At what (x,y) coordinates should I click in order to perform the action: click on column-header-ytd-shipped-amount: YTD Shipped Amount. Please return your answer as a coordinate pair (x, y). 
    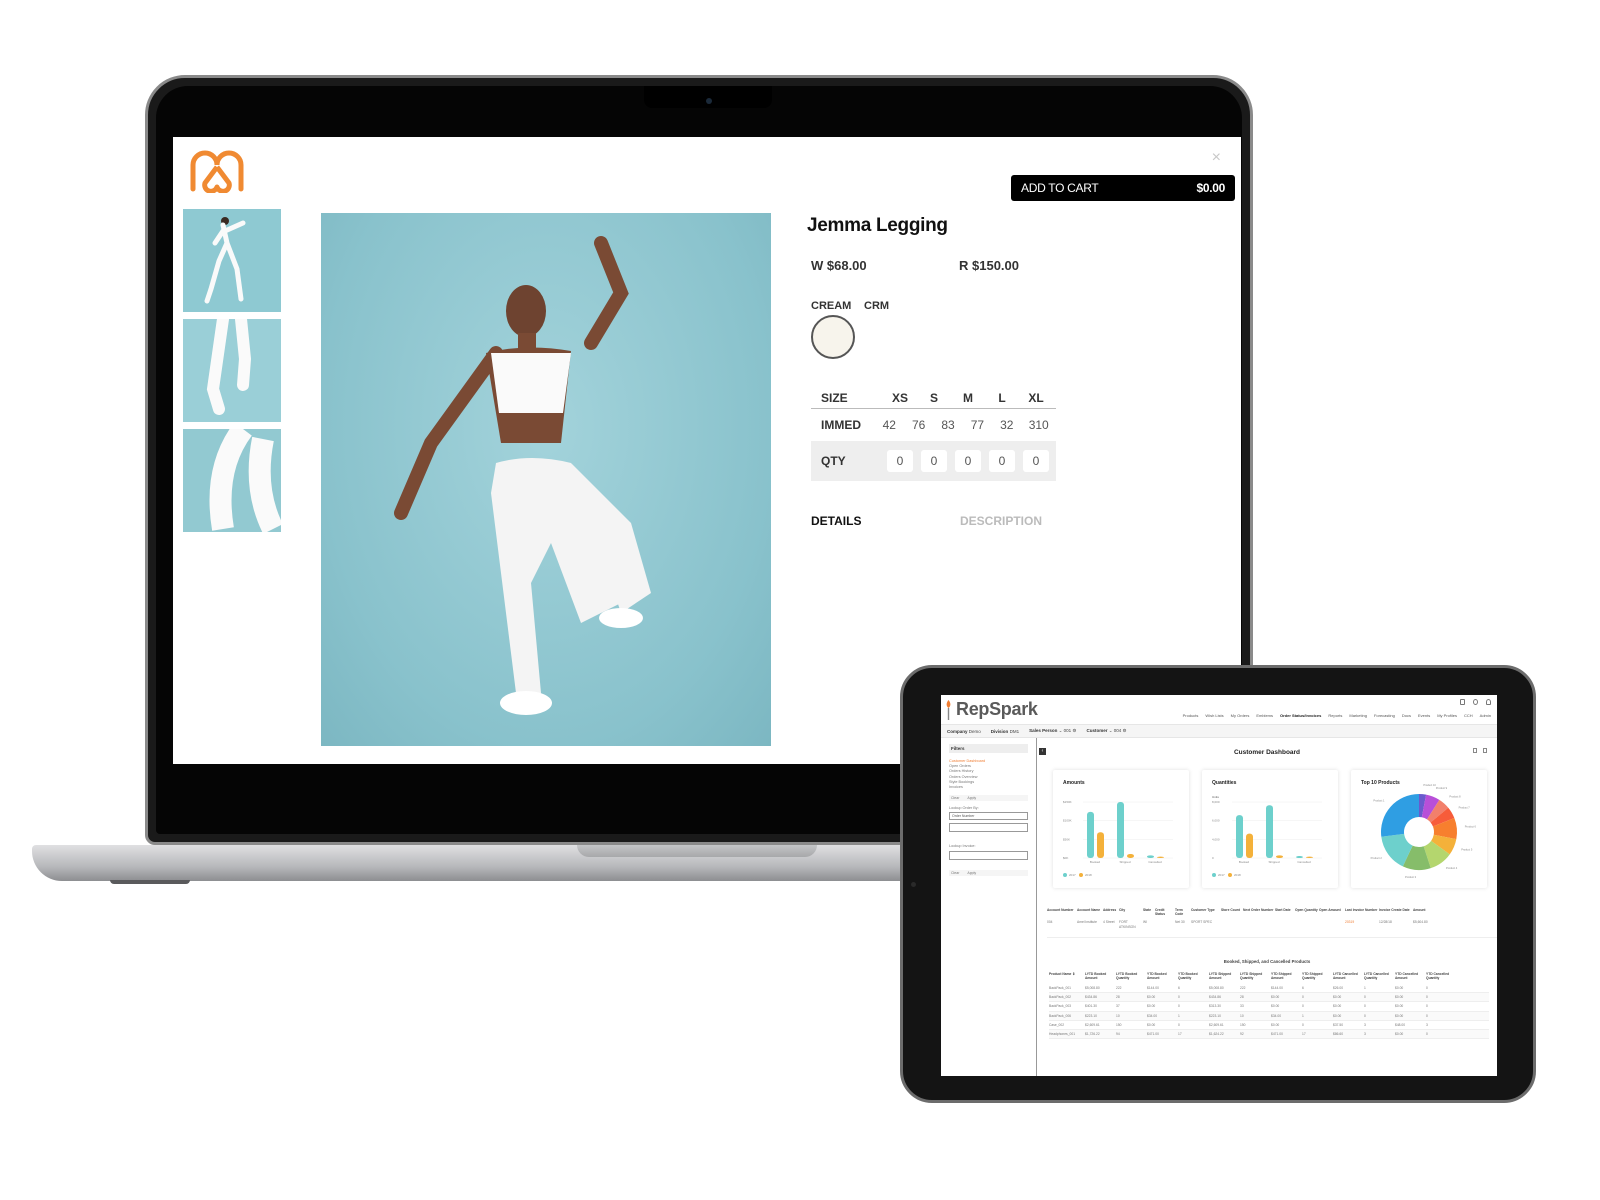
    Looking at the image, I should click on (1286, 976).